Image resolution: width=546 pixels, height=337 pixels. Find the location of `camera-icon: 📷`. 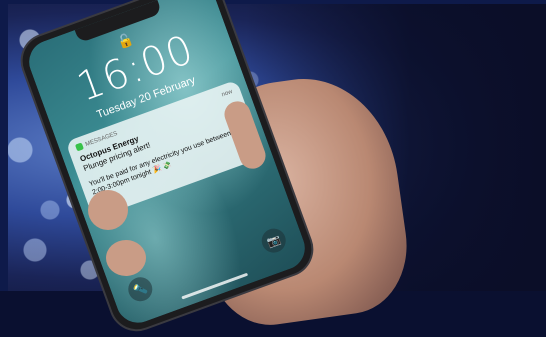

camera-icon: 📷 is located at coordinates (274, 241).